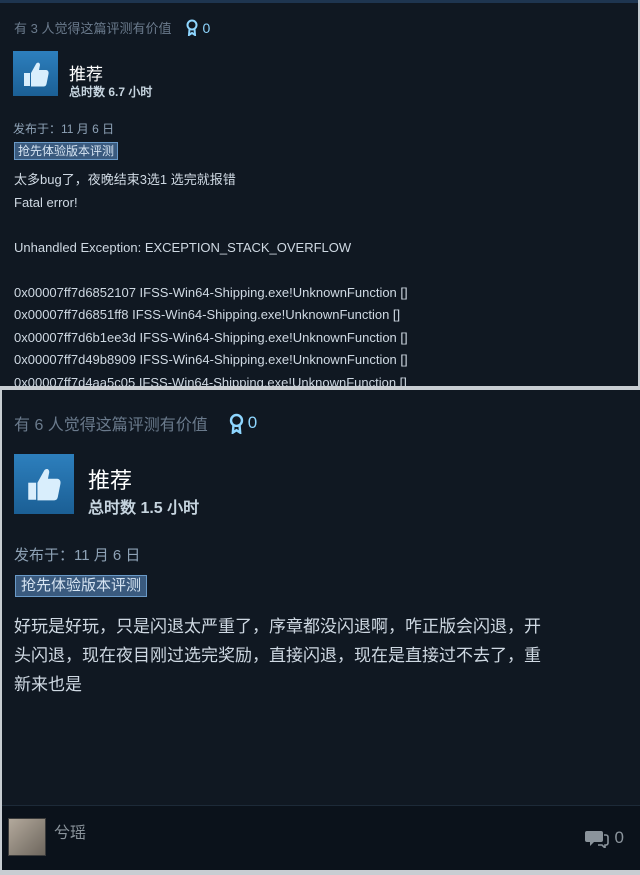 The width and height of the screenshot is (640, 875). What do you see at coordinates (112, 27) in the screenshot?
I see `helpful-count: 有 3 人觉得这篇评测有价值 0` at bounding box center [112, 27].